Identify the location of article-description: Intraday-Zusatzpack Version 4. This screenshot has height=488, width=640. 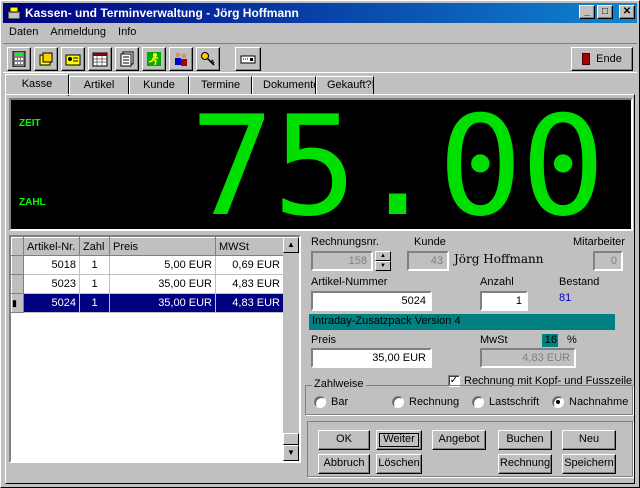
(462, 322).